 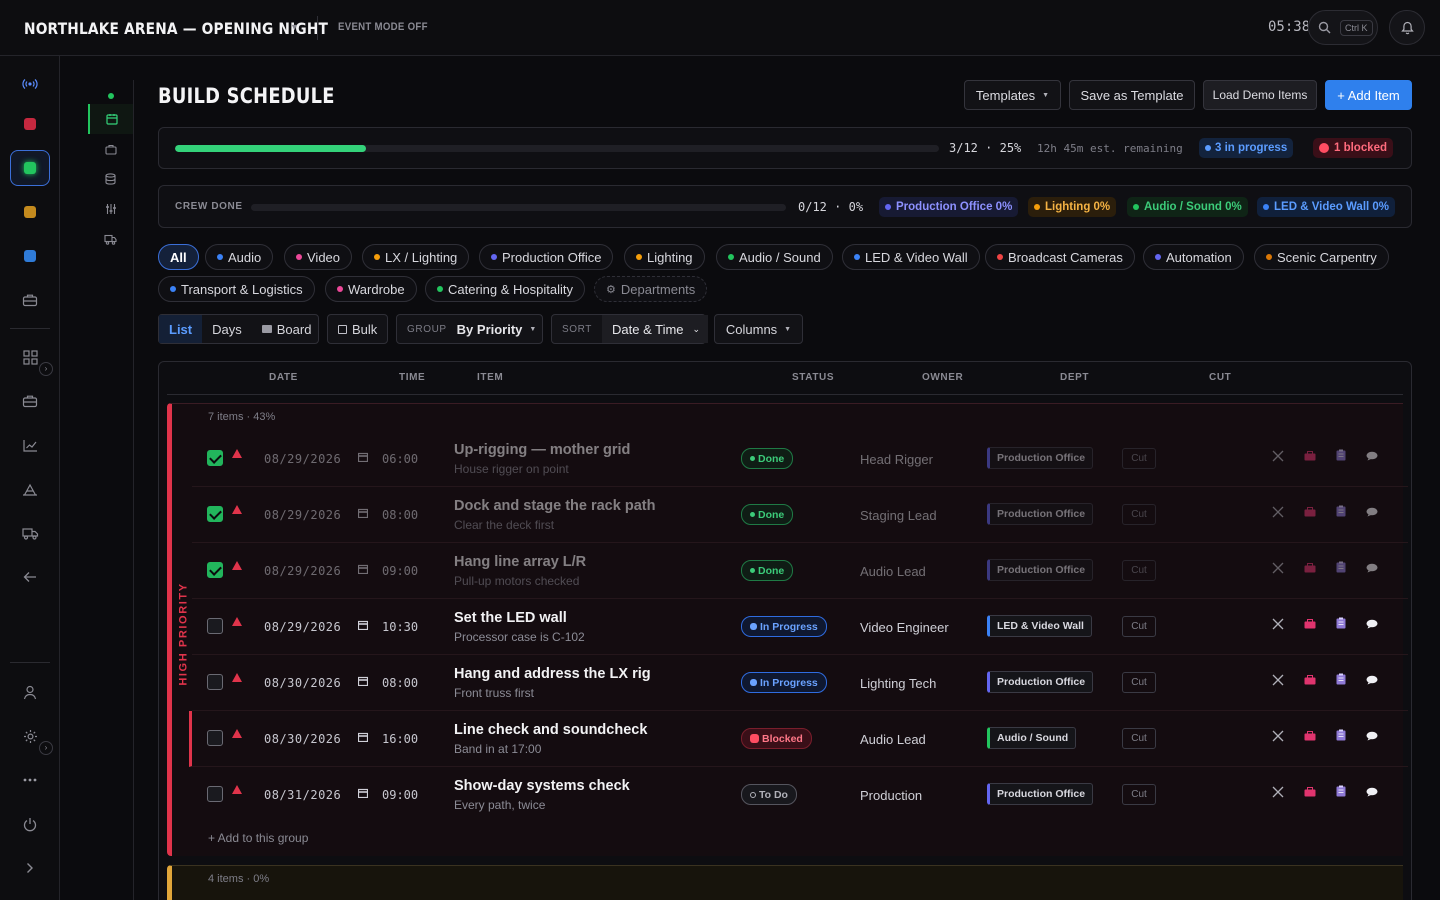 What do you see at coordinates (46, 369) in the screenshot?
I see `chevron-right-icon: ›` at bounding box center [46, 369].